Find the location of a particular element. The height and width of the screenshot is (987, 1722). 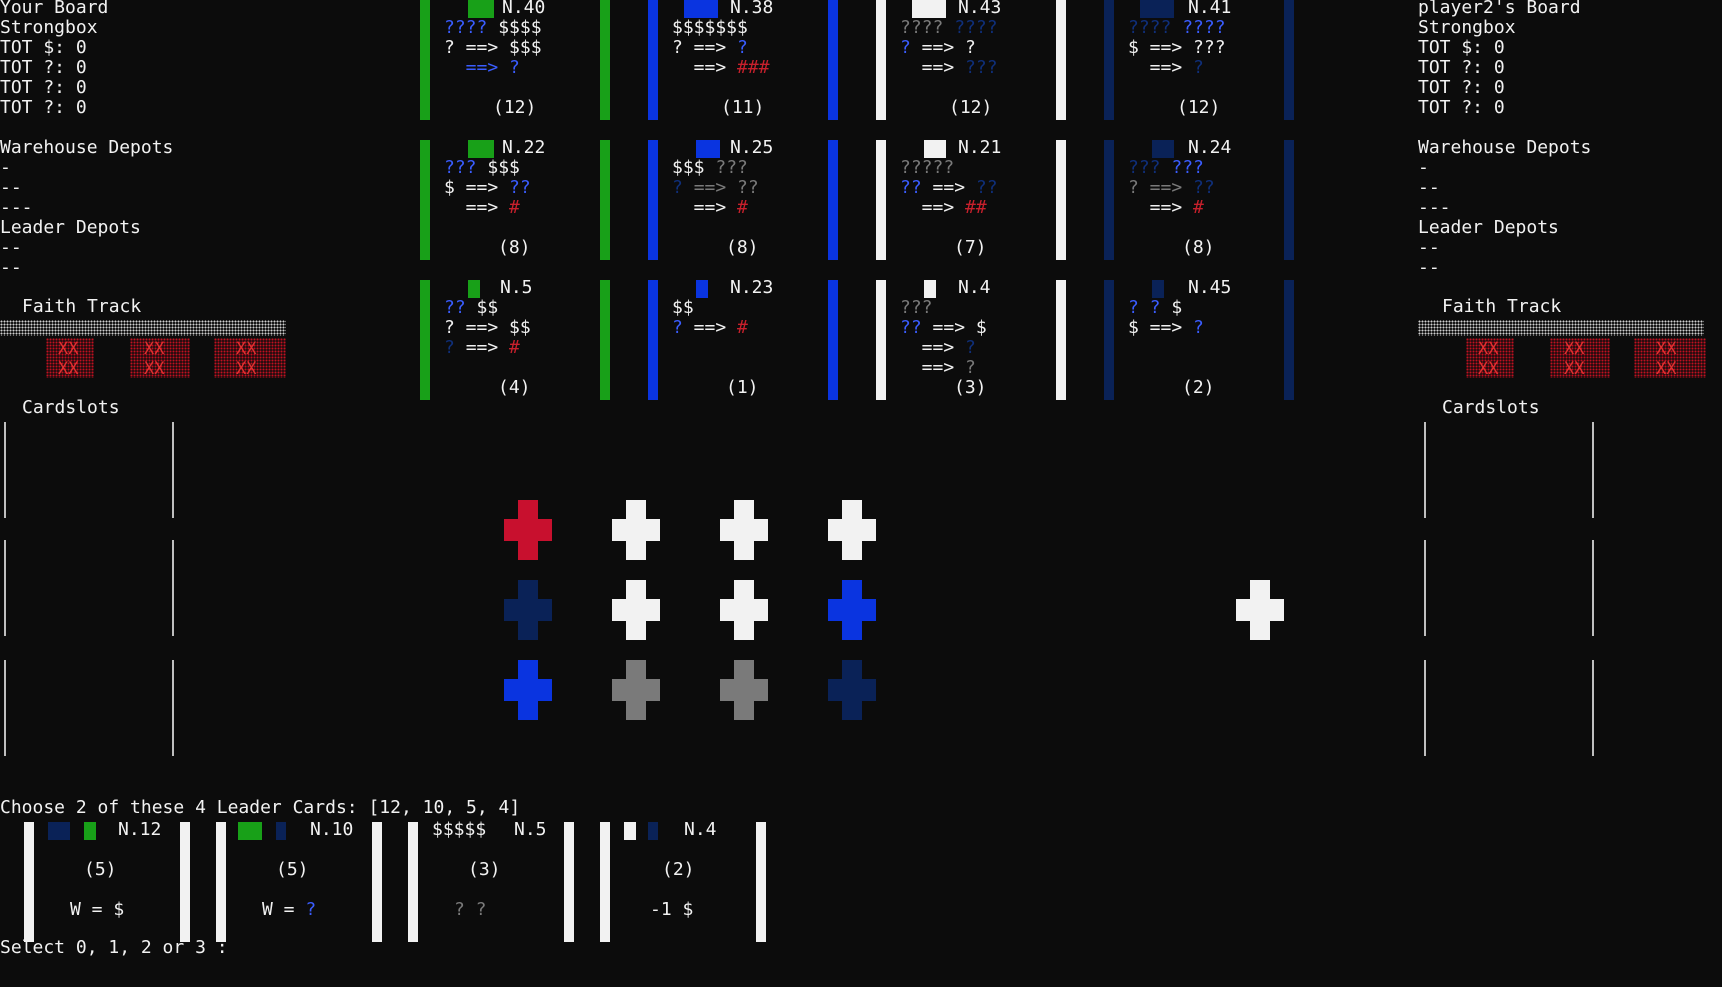

card-cost-coin: $$$$ is located at coordinates (514, 27).